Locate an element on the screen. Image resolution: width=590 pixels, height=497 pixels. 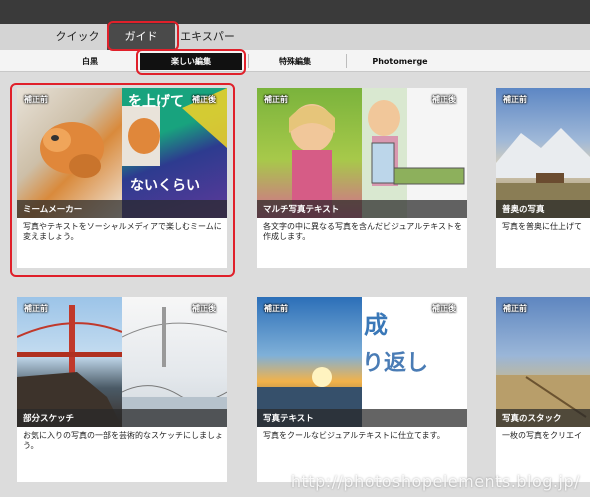
bridge-photo is located at coordinates (70, 366).